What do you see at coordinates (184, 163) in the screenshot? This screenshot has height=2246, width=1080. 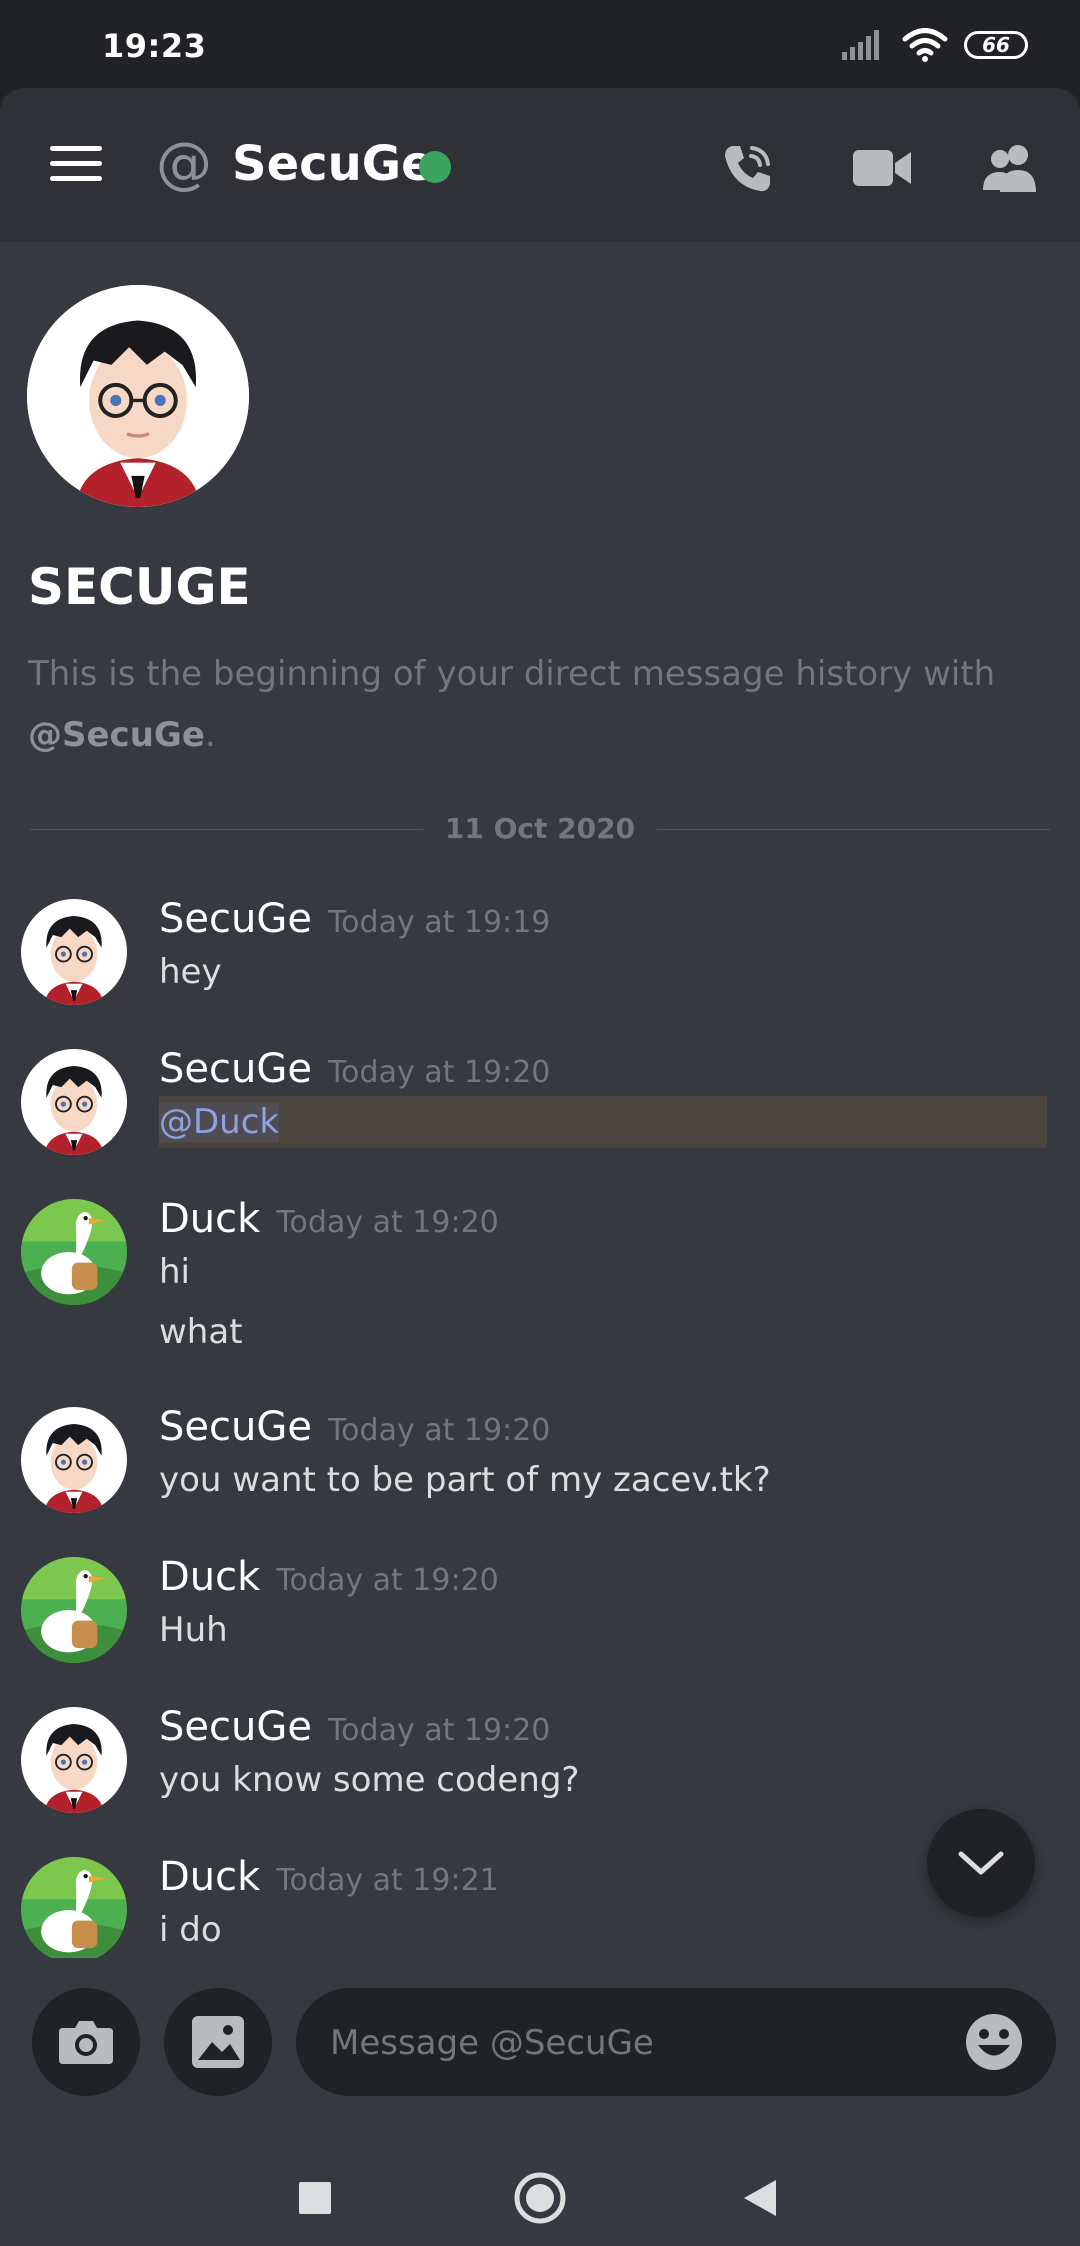 I see `at-icon: @` at bounding box center [184, 163].